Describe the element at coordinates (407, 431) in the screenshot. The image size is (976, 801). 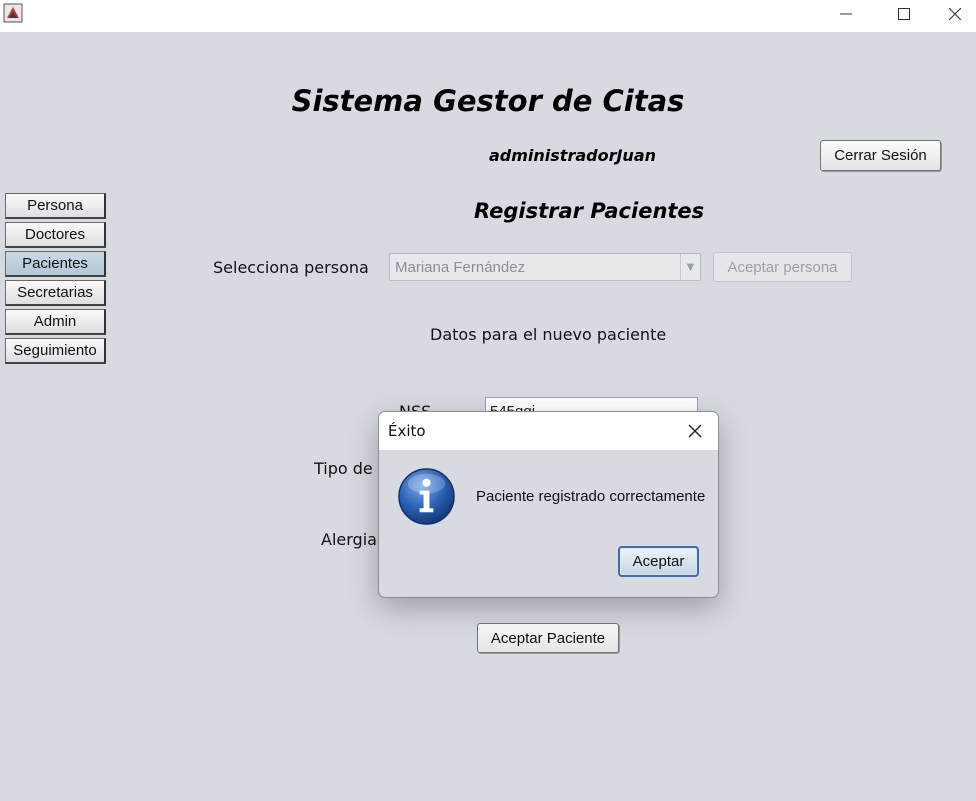
I see `dialog-title: Éxito` at that location.